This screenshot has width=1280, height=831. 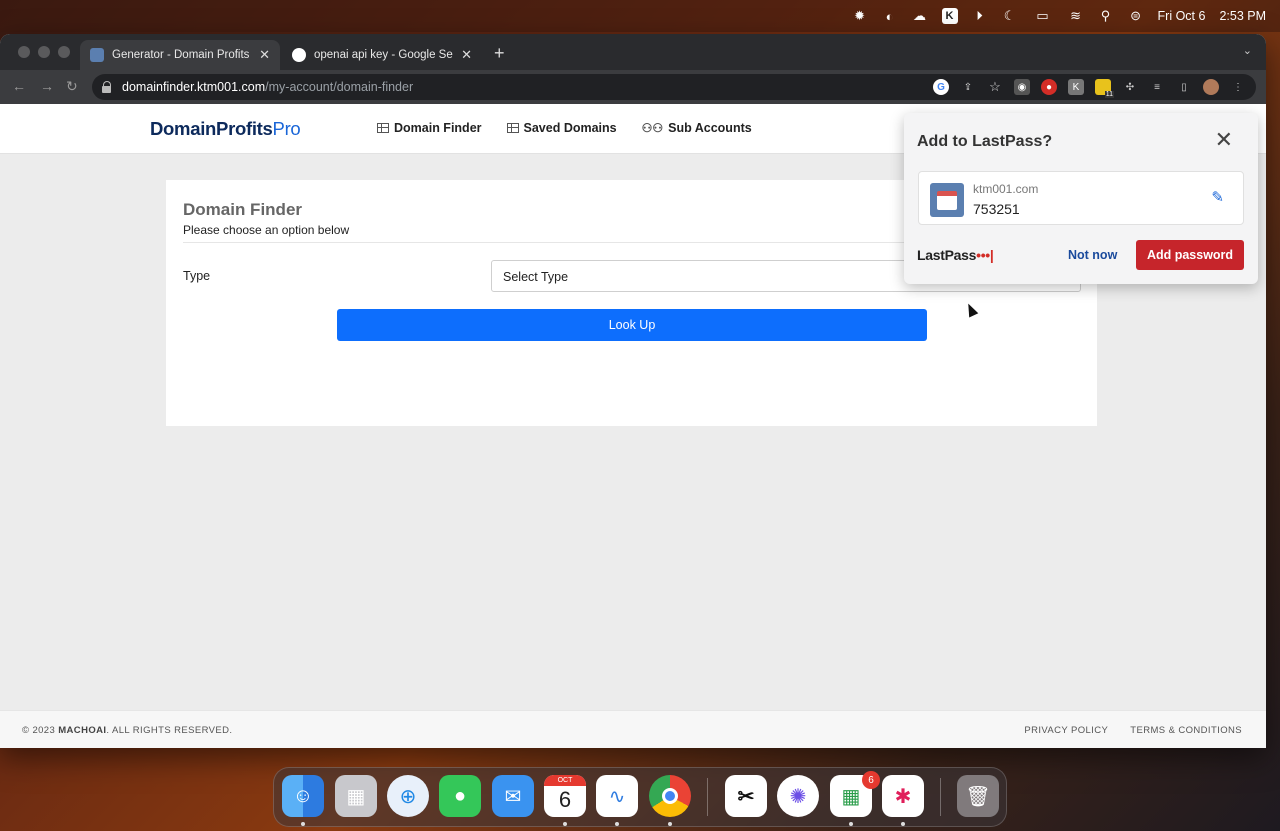 What do you see at coordinates (47, 86) in the screenshot?
I see `forward-icon: →` at bounding box center [47, 86].